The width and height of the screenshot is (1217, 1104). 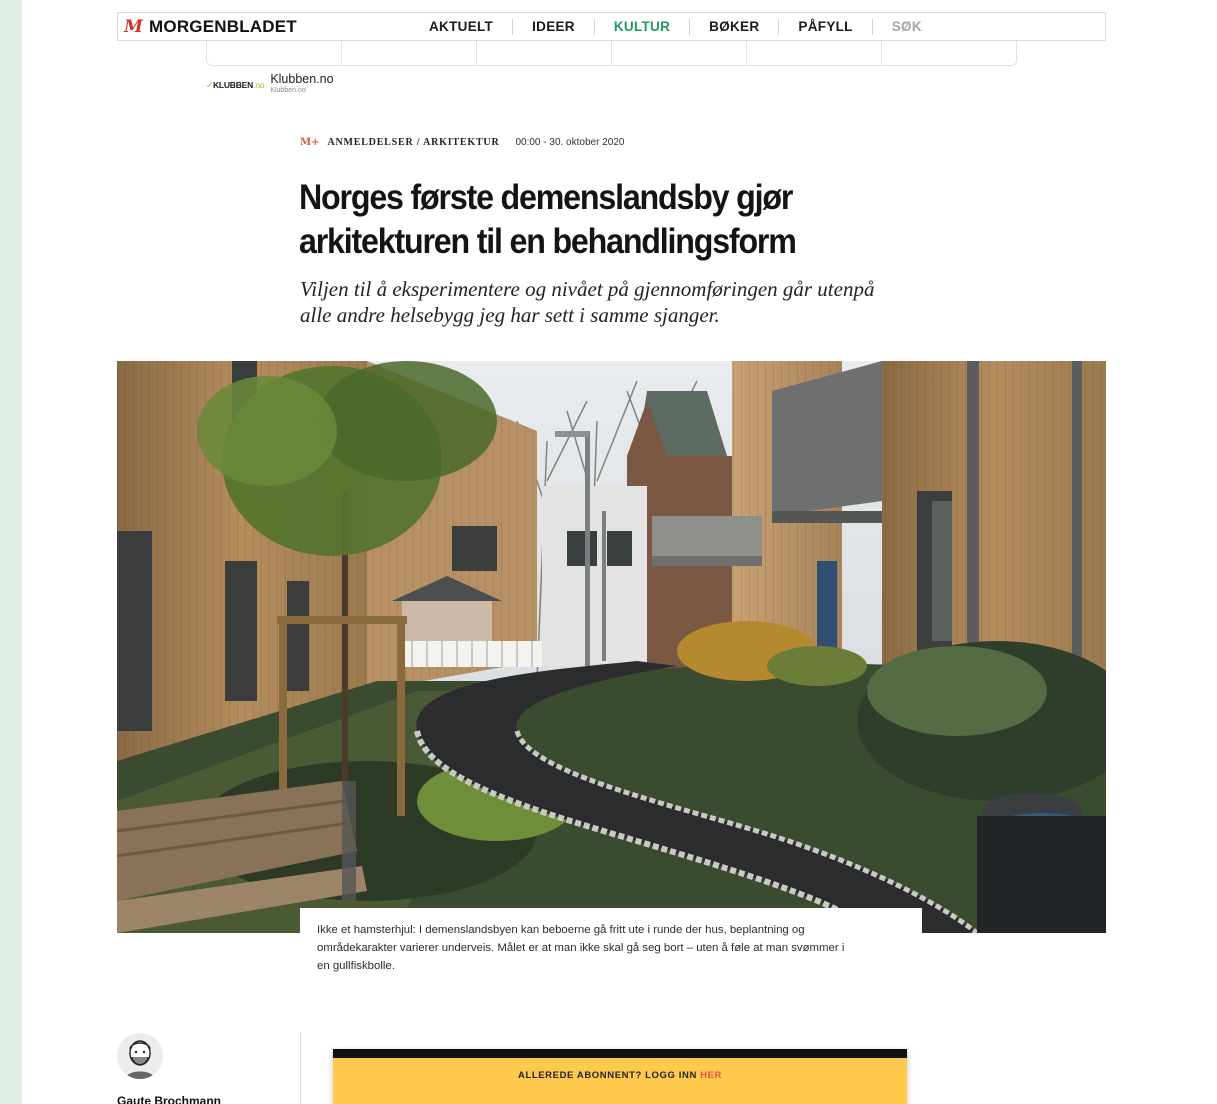 I want to click on author-portrait-icon, so click(x=140, y=1056).